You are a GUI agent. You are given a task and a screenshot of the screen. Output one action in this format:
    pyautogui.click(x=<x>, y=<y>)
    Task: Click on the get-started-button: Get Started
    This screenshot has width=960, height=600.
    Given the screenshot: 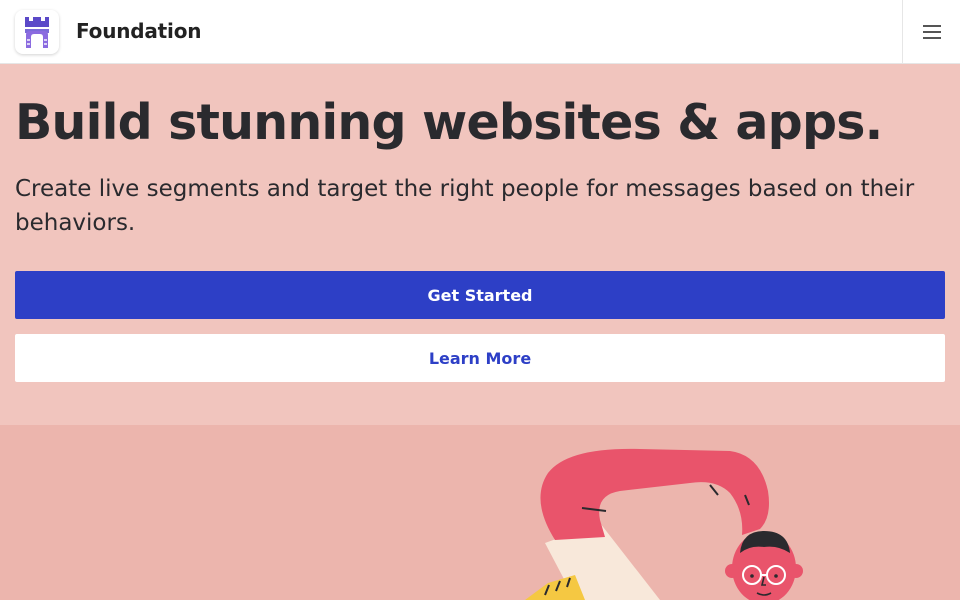 What is the action you would take?
    pyautogui.click(x=480, y=295)
    